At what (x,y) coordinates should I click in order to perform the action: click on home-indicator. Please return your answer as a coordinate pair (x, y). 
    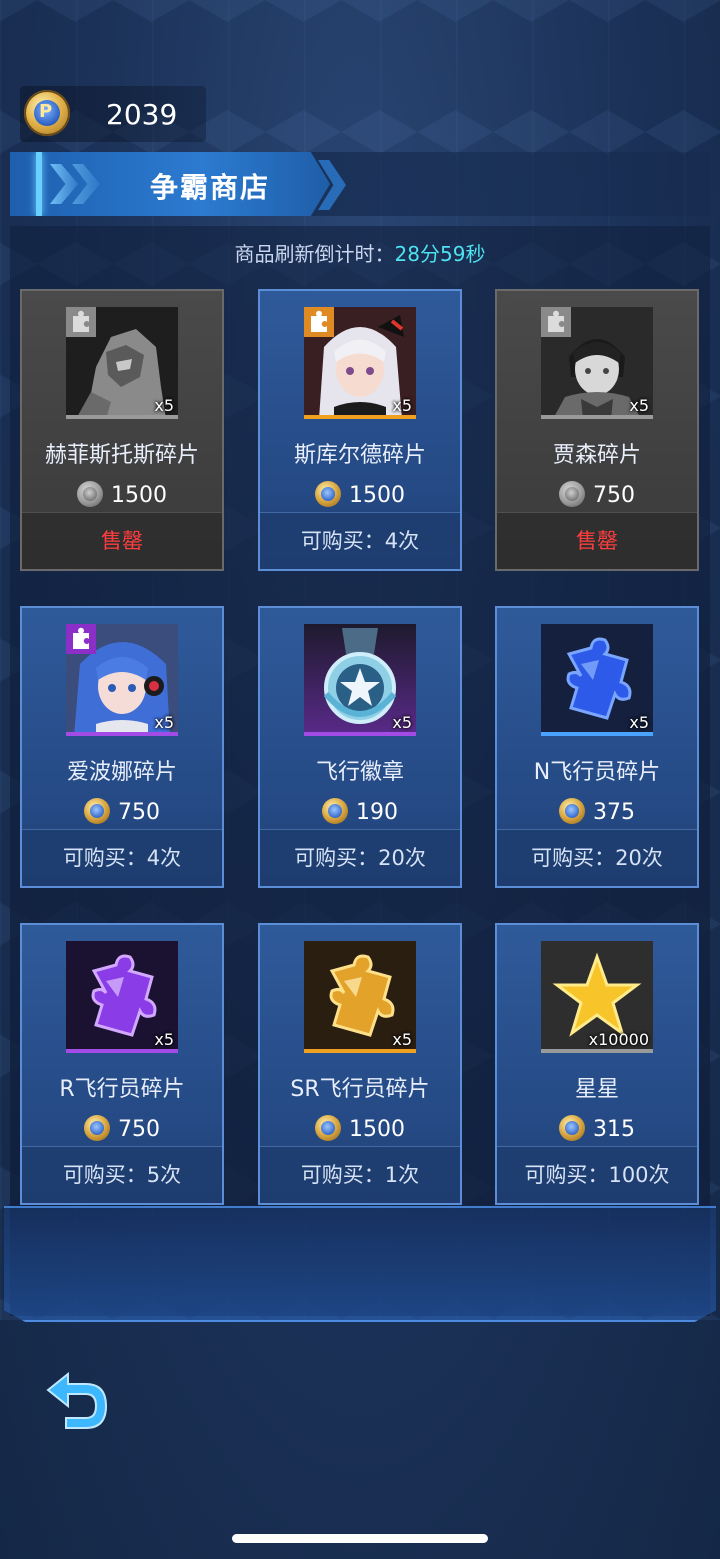
    Looking at the image, I should click on (360, 1538).